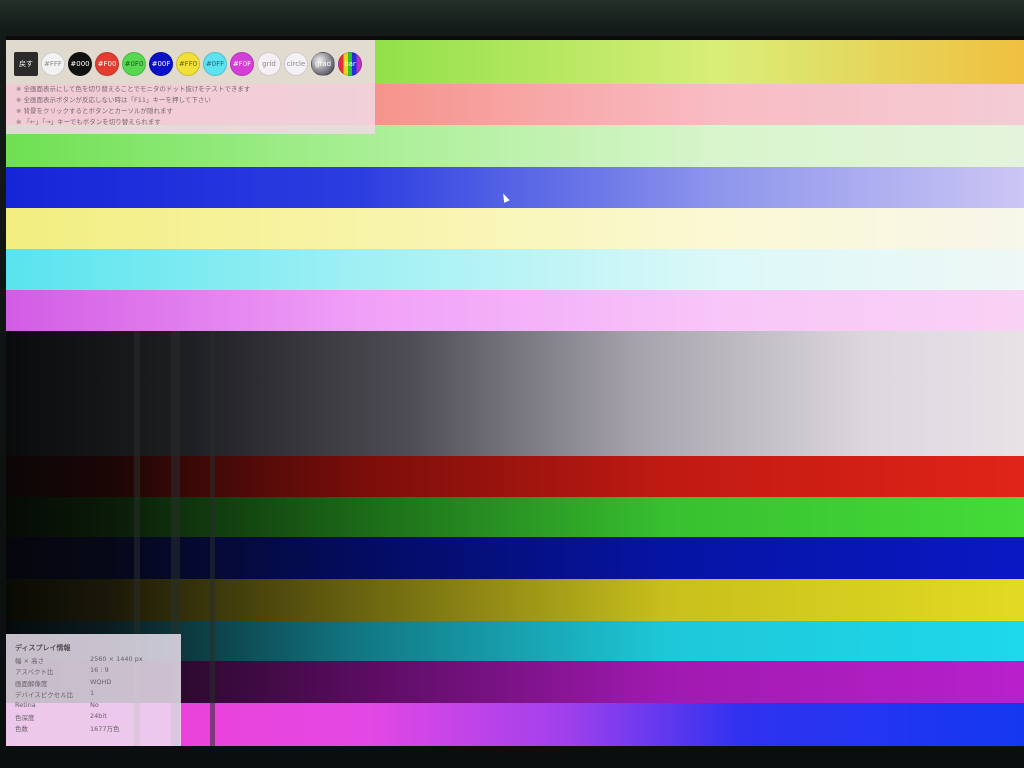 The width and height of the screenshot is (1024, 768). I want to click on info-row: 画面解像度 WQHD, so click(79, 683).